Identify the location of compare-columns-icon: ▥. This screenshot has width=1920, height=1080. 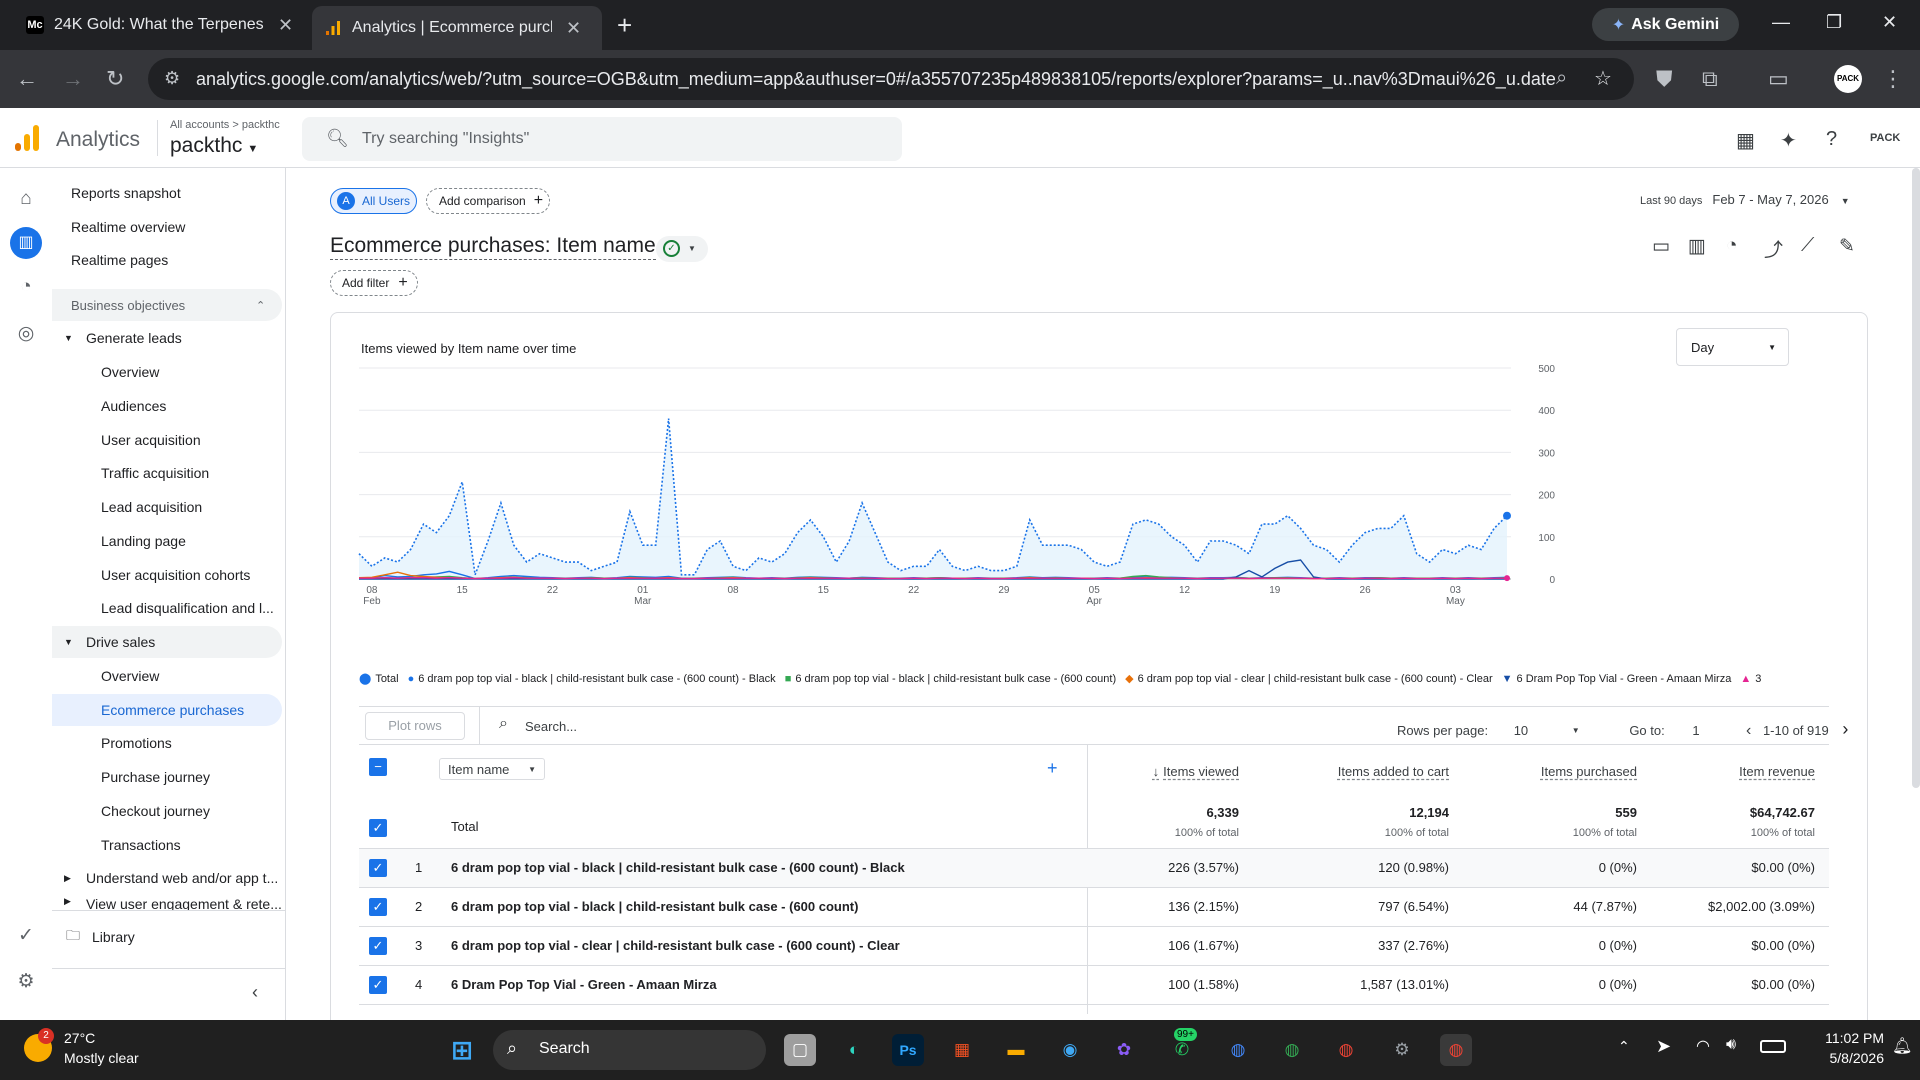
(1697, 246).